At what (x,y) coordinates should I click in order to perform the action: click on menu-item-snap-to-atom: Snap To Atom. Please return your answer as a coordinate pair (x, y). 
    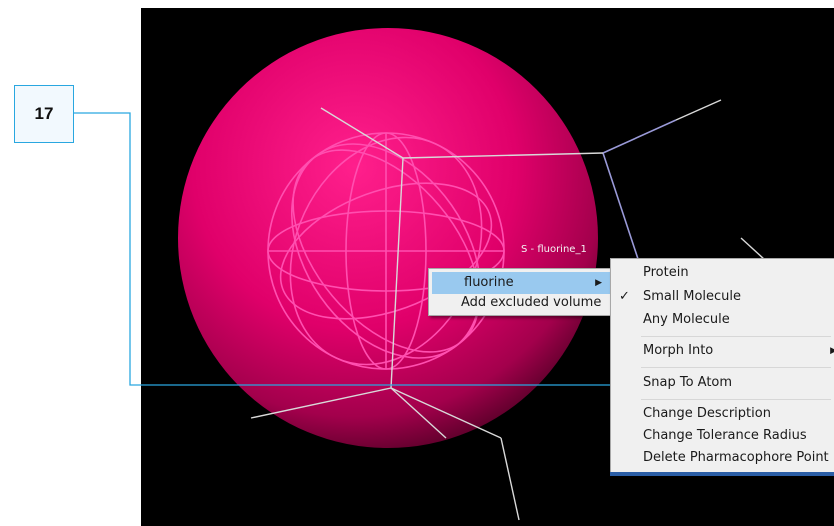
    Looking at the image, I should click on (722, 383).